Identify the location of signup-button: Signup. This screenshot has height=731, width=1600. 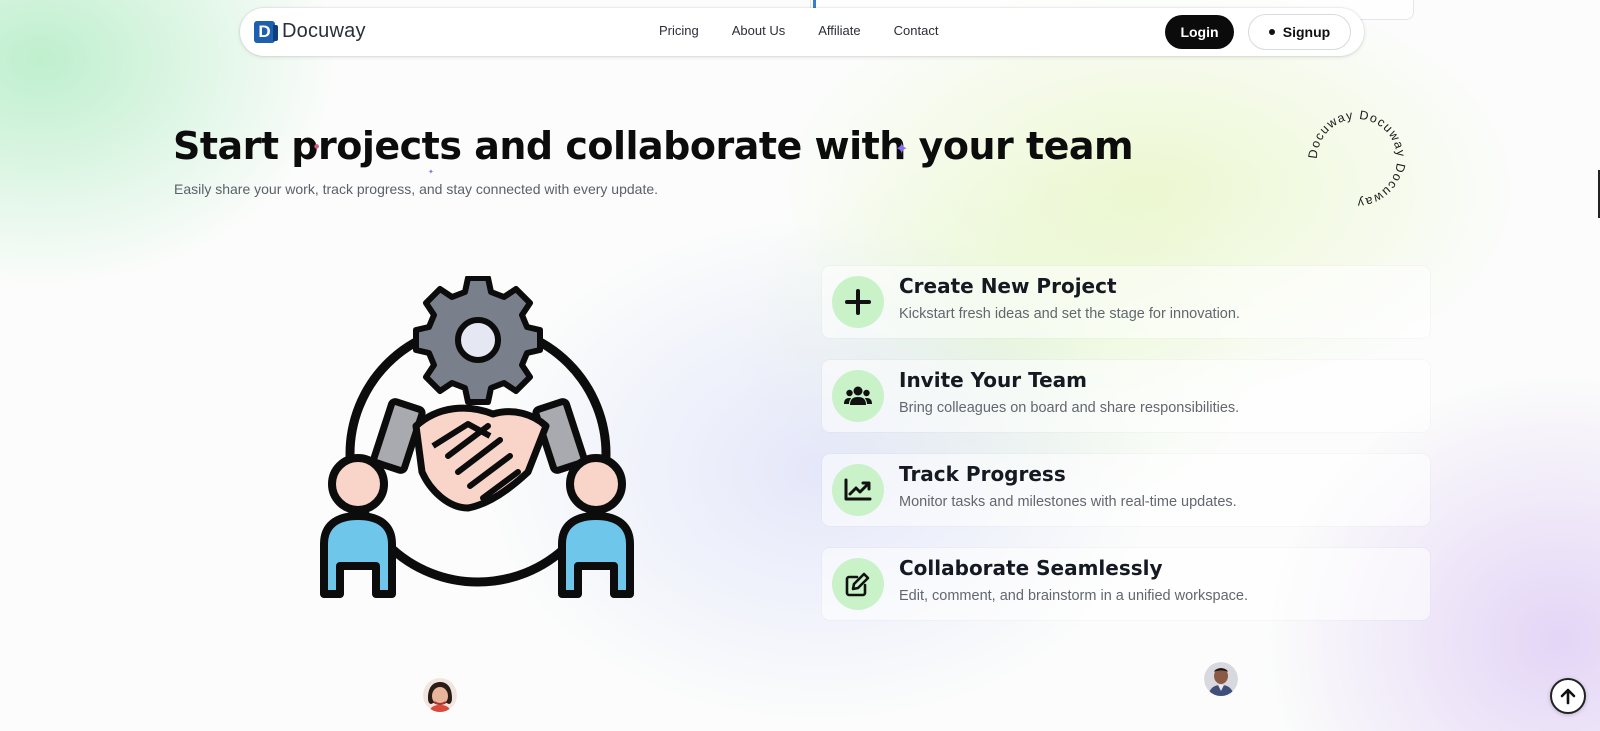
(1299, 32).